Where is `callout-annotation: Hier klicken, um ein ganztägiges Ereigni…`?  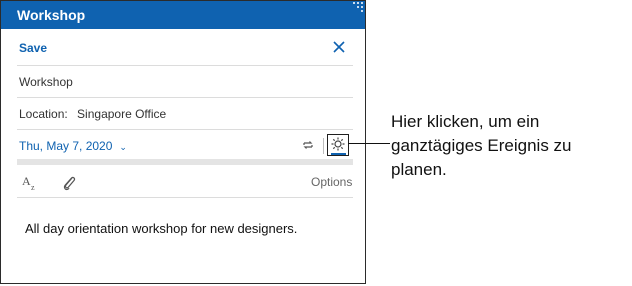
callout-annotation: Hier klicken, um ein ganztägiges Ereigni… is located at coordinates (481, 145).